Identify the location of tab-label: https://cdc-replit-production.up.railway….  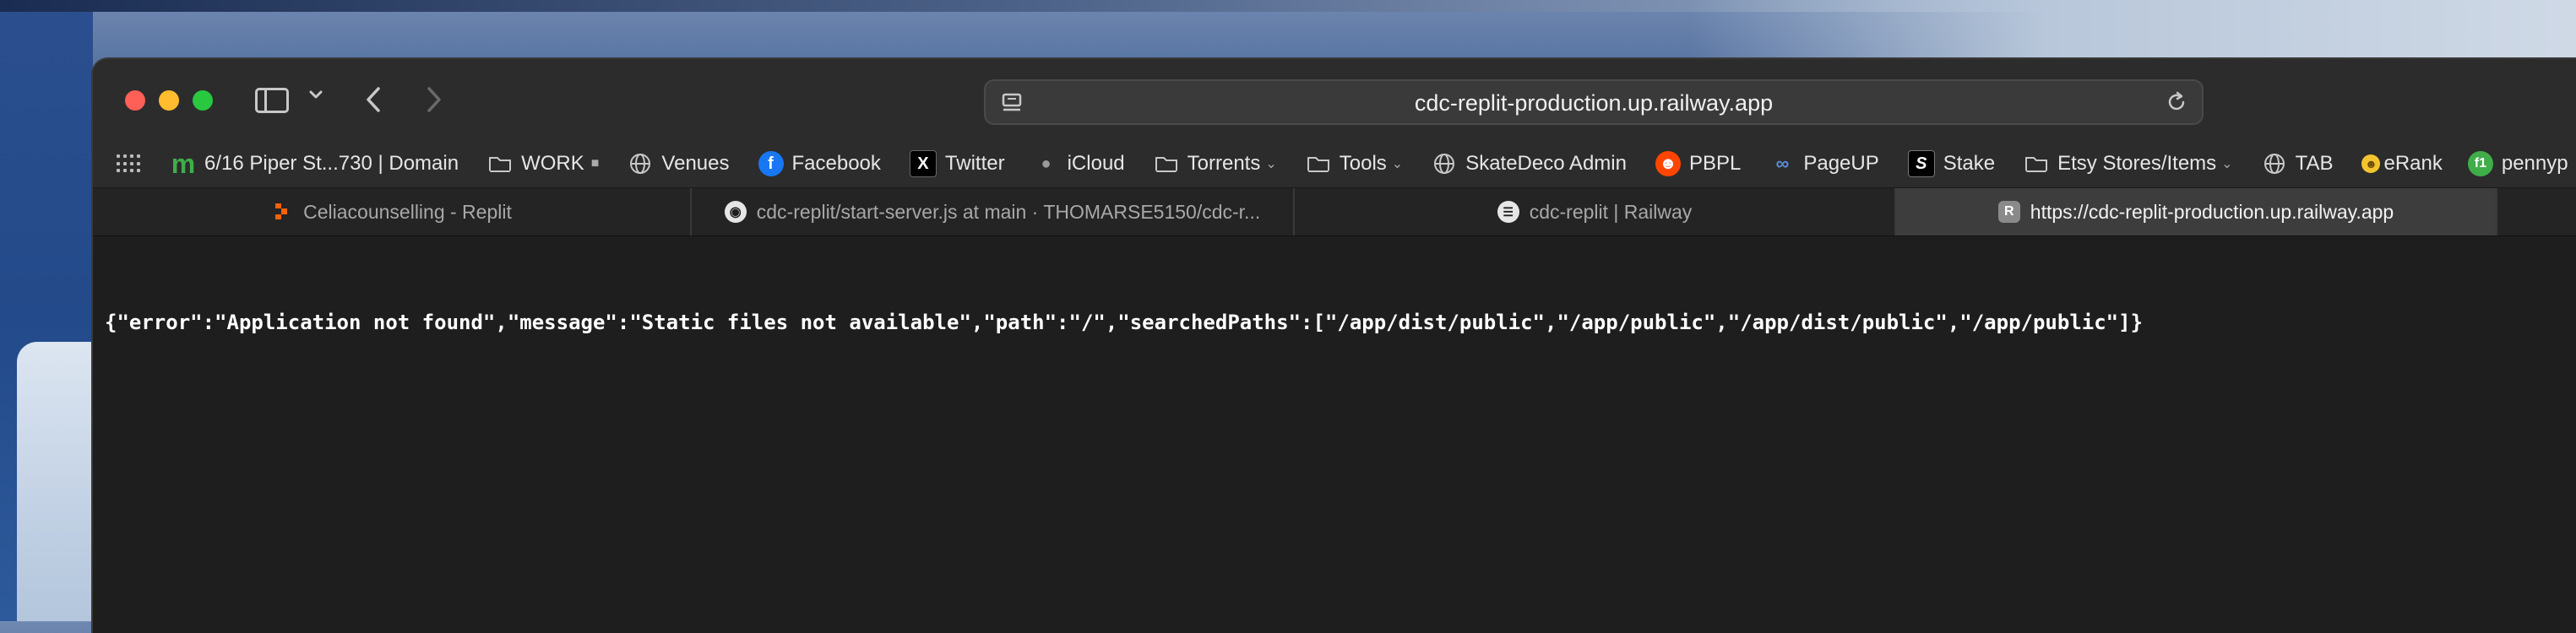
(2212, 211).